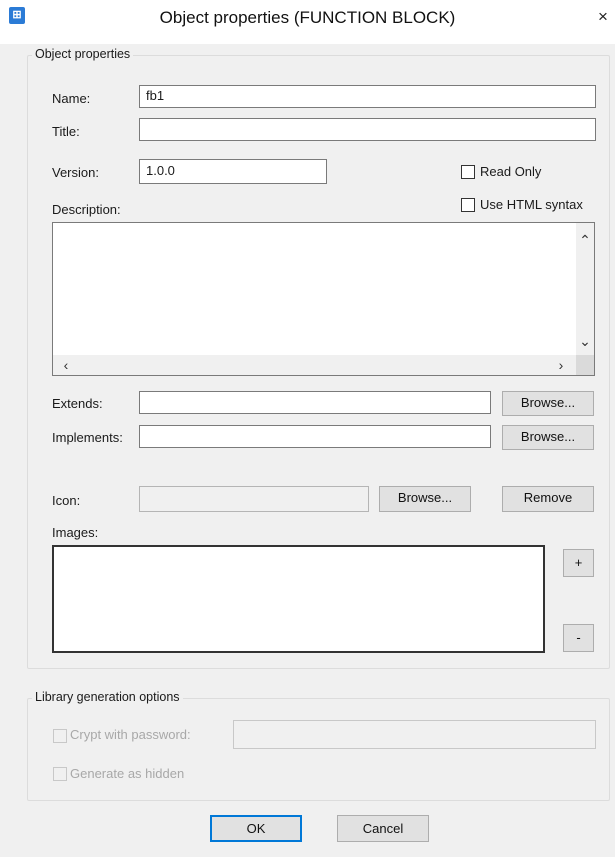  I want to click on scroll-left-icon: ‹, so click(66, 365).